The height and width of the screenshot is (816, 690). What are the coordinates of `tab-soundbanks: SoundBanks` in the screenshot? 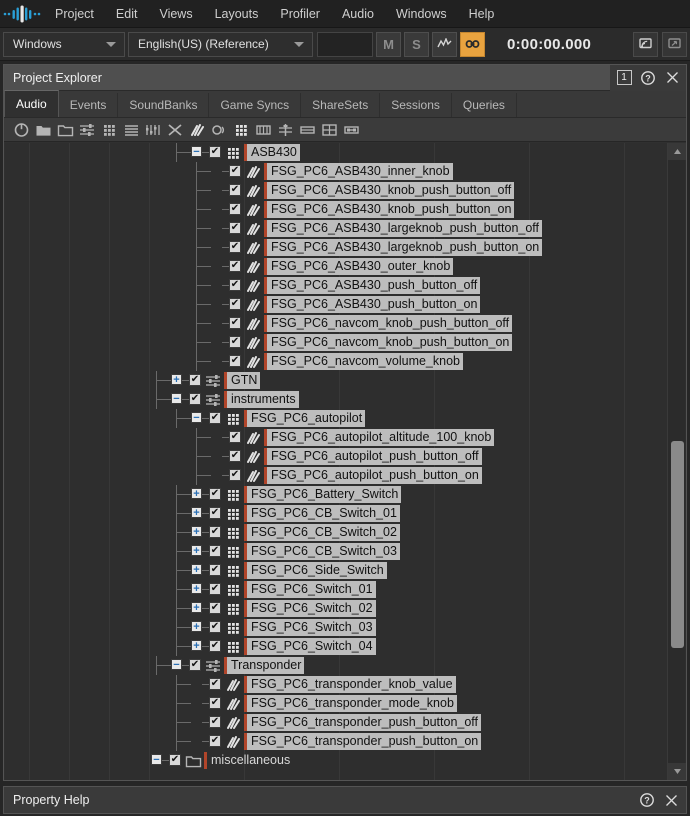 It's located at (164, 105).